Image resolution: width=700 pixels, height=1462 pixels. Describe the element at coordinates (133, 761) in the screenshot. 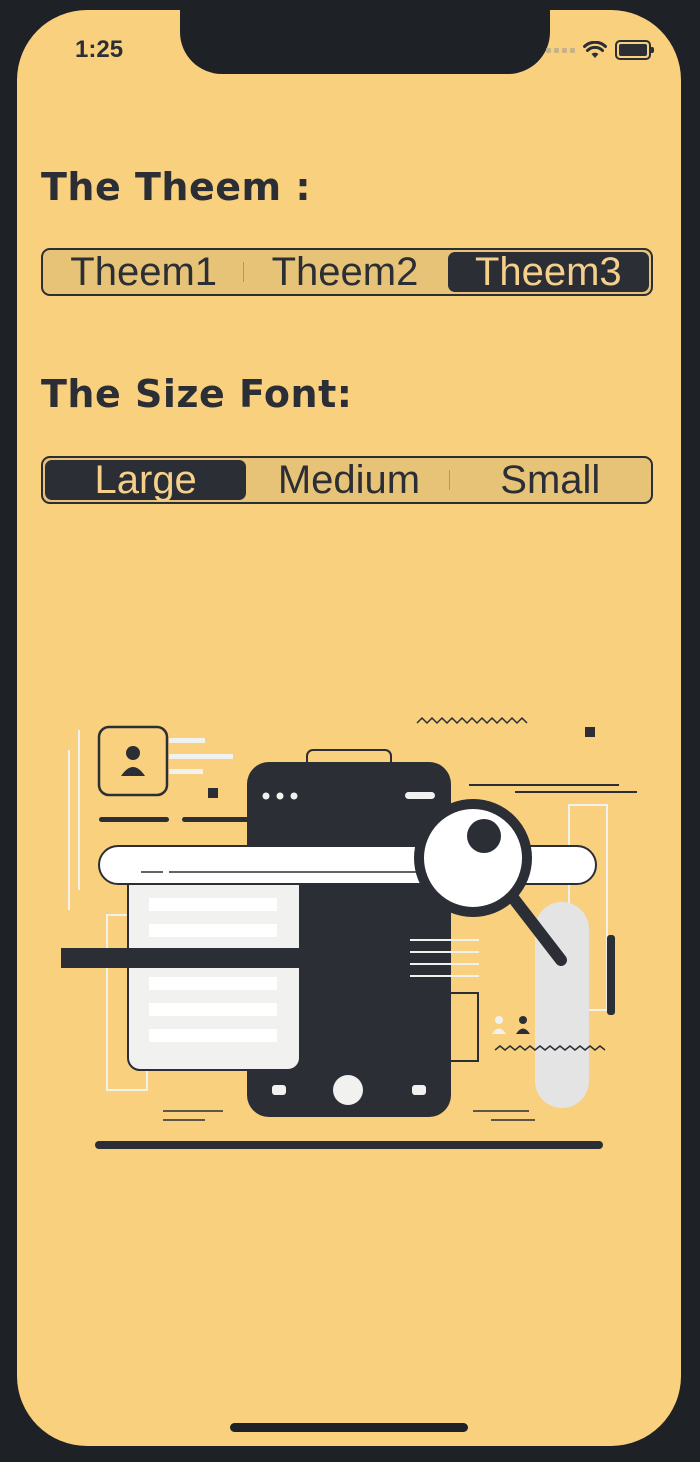

I see `profile-card` at that location.